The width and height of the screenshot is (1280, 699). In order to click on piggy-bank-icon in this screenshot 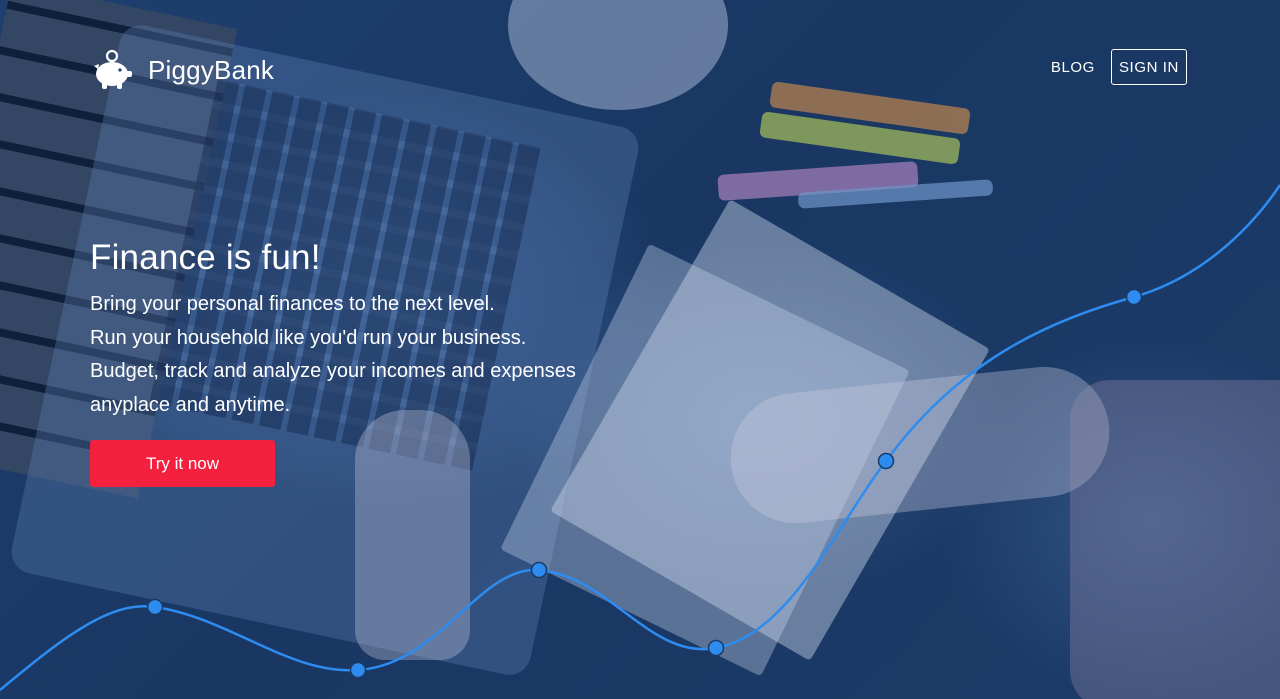, I will do `click(113, 69)`.